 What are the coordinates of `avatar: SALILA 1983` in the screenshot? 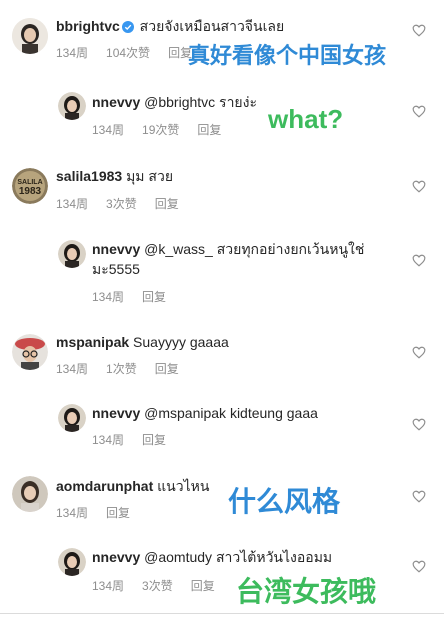 It's located at (30, 186).